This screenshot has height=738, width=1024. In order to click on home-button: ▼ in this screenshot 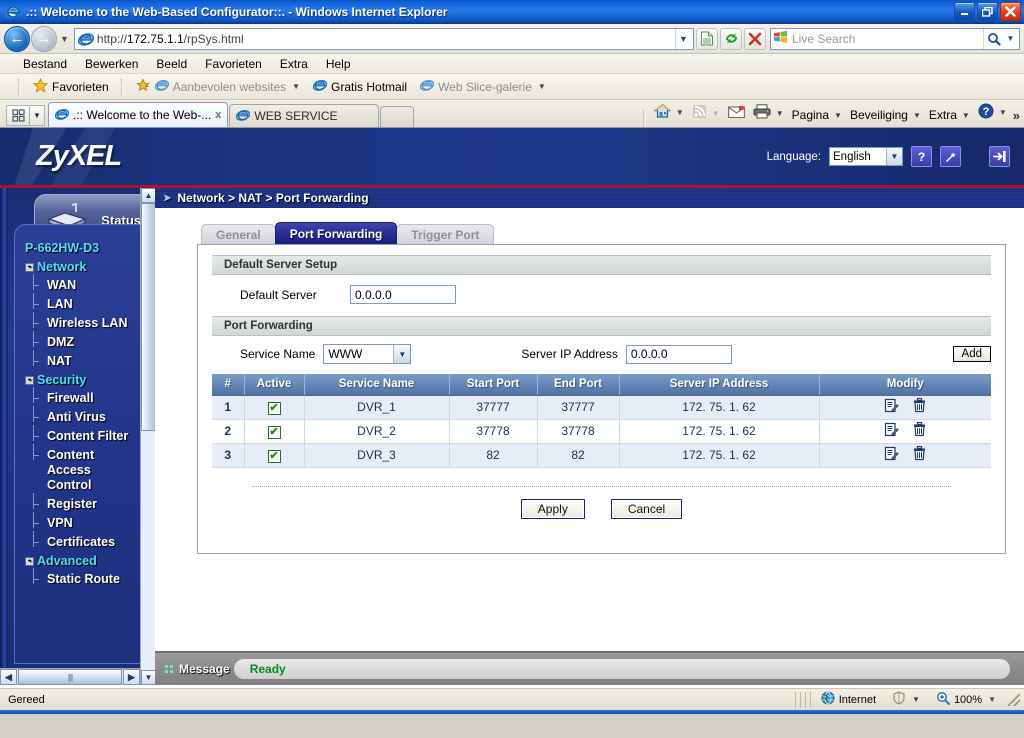, I will do `click(669, 112)`.